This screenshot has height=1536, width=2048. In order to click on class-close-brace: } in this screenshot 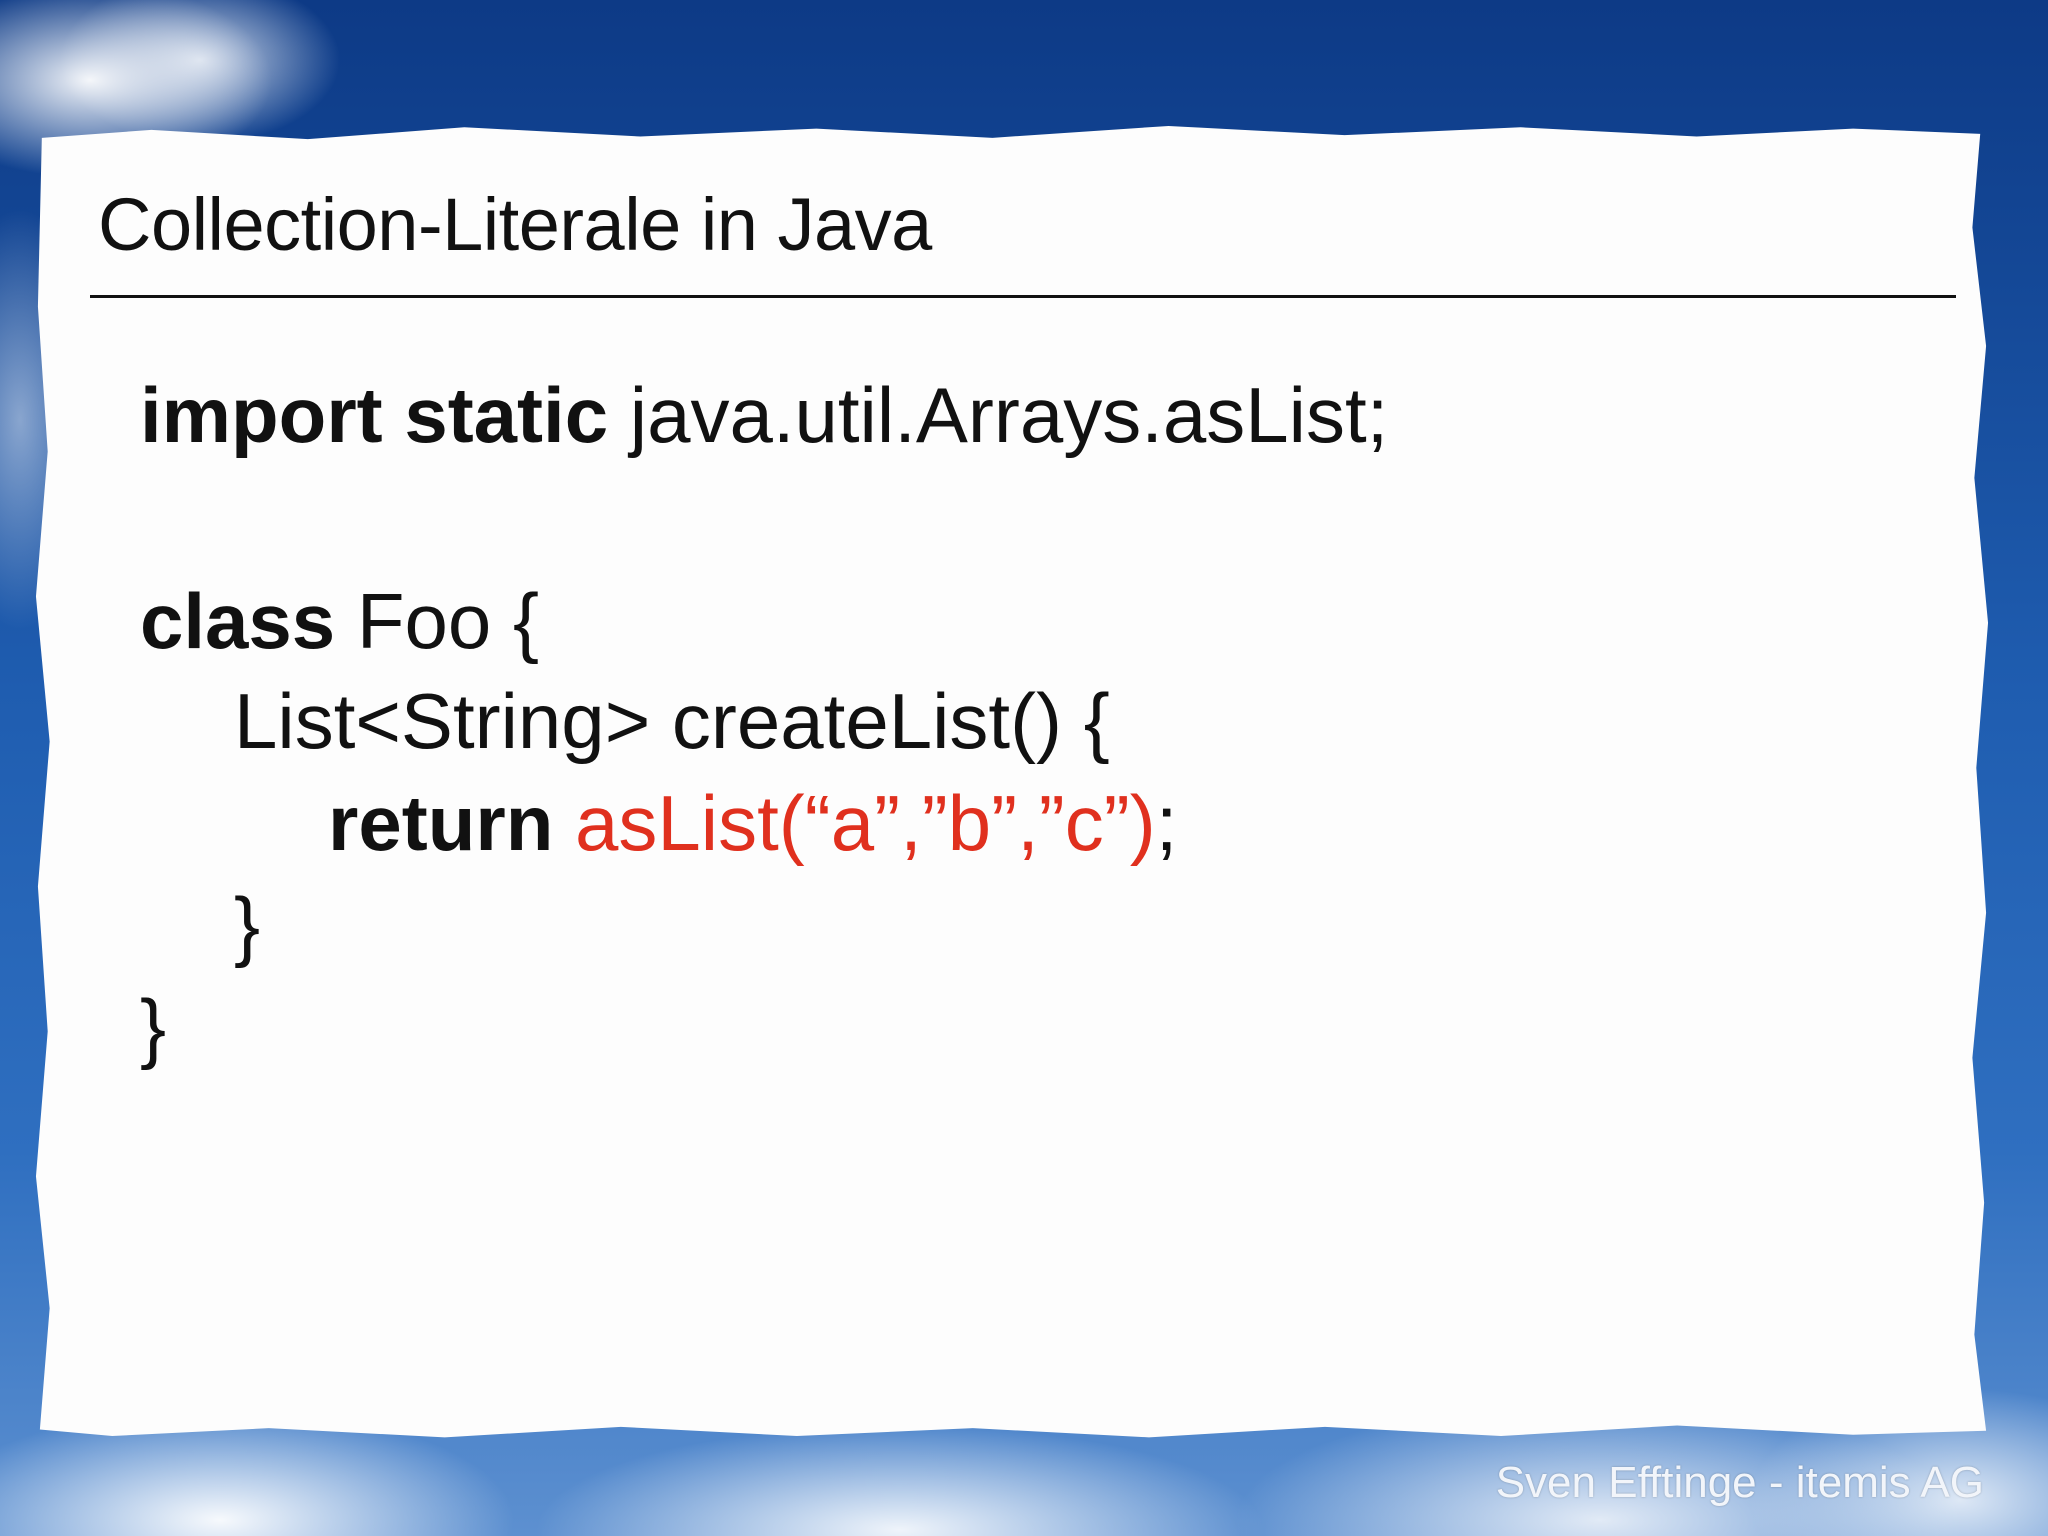, I will do `click(153, 1027)`.